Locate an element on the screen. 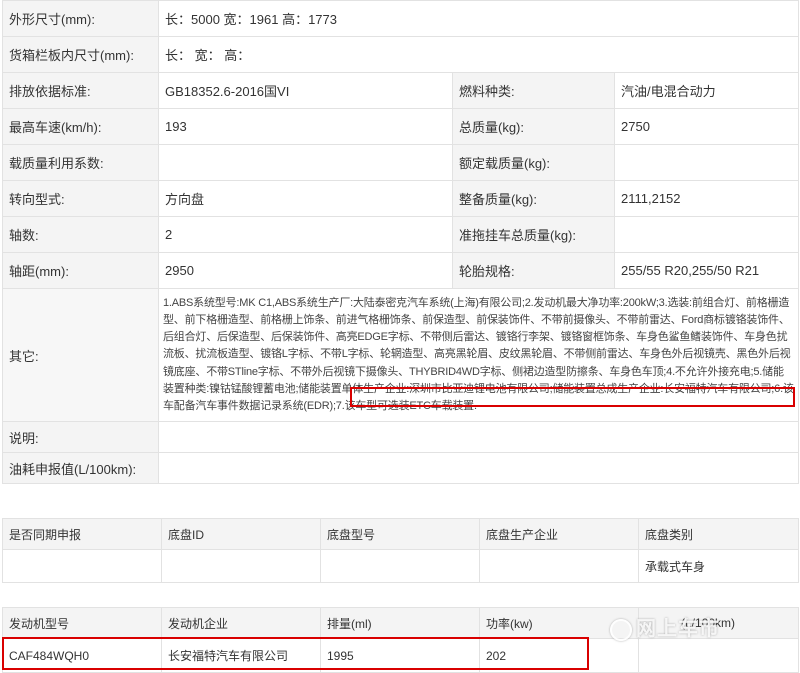 The height and width of the screenshot is (673, 800). spec-label: 最高车速(km/h): is located at coordinates (80, 126).